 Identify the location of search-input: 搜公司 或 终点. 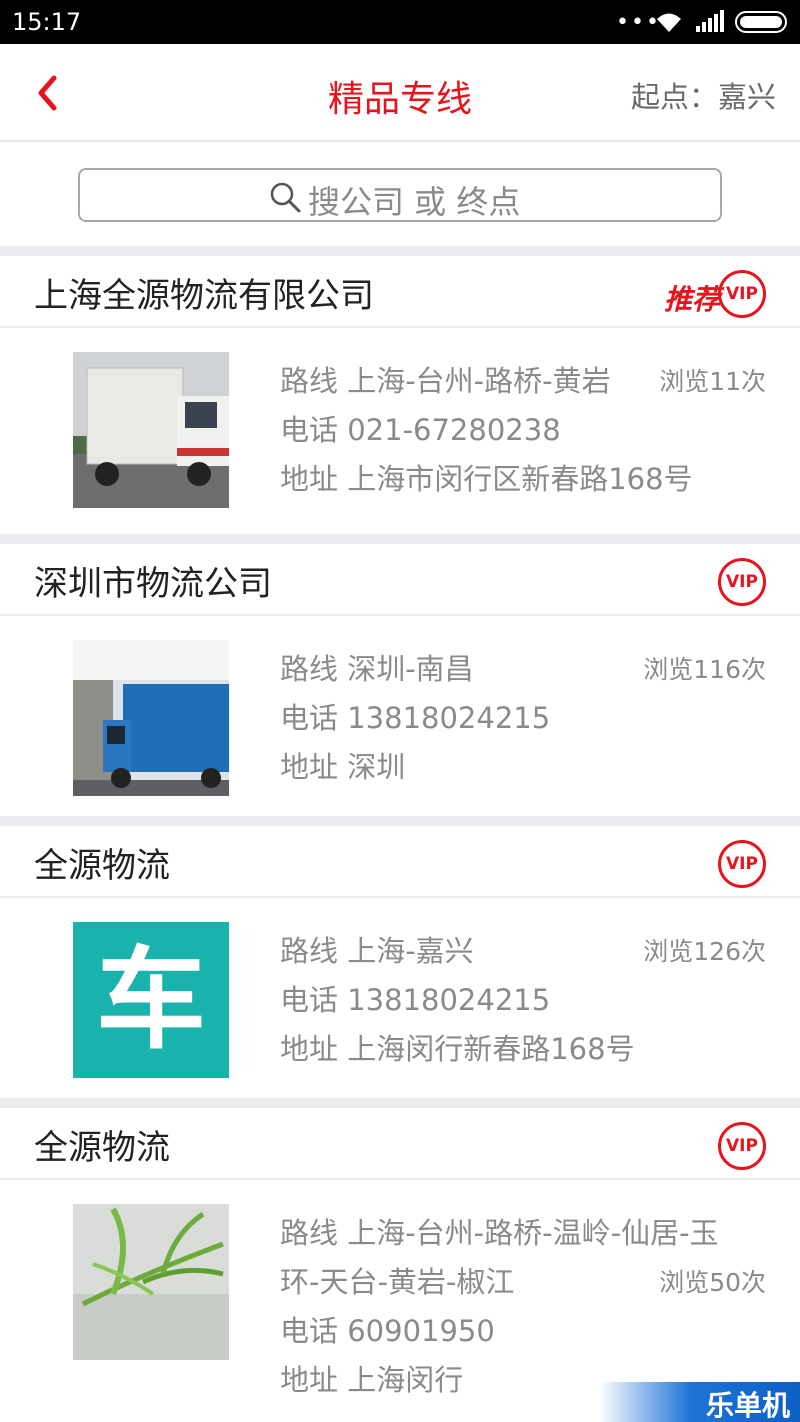
(400, 195).